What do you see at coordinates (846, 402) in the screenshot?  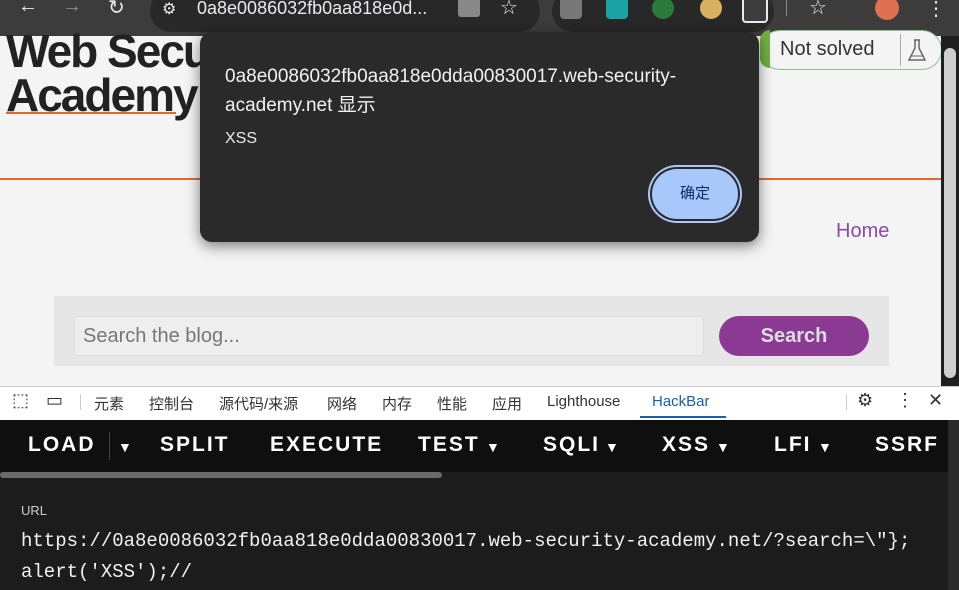 I see `devtools-divider-right` at bounding box center [846, 402].